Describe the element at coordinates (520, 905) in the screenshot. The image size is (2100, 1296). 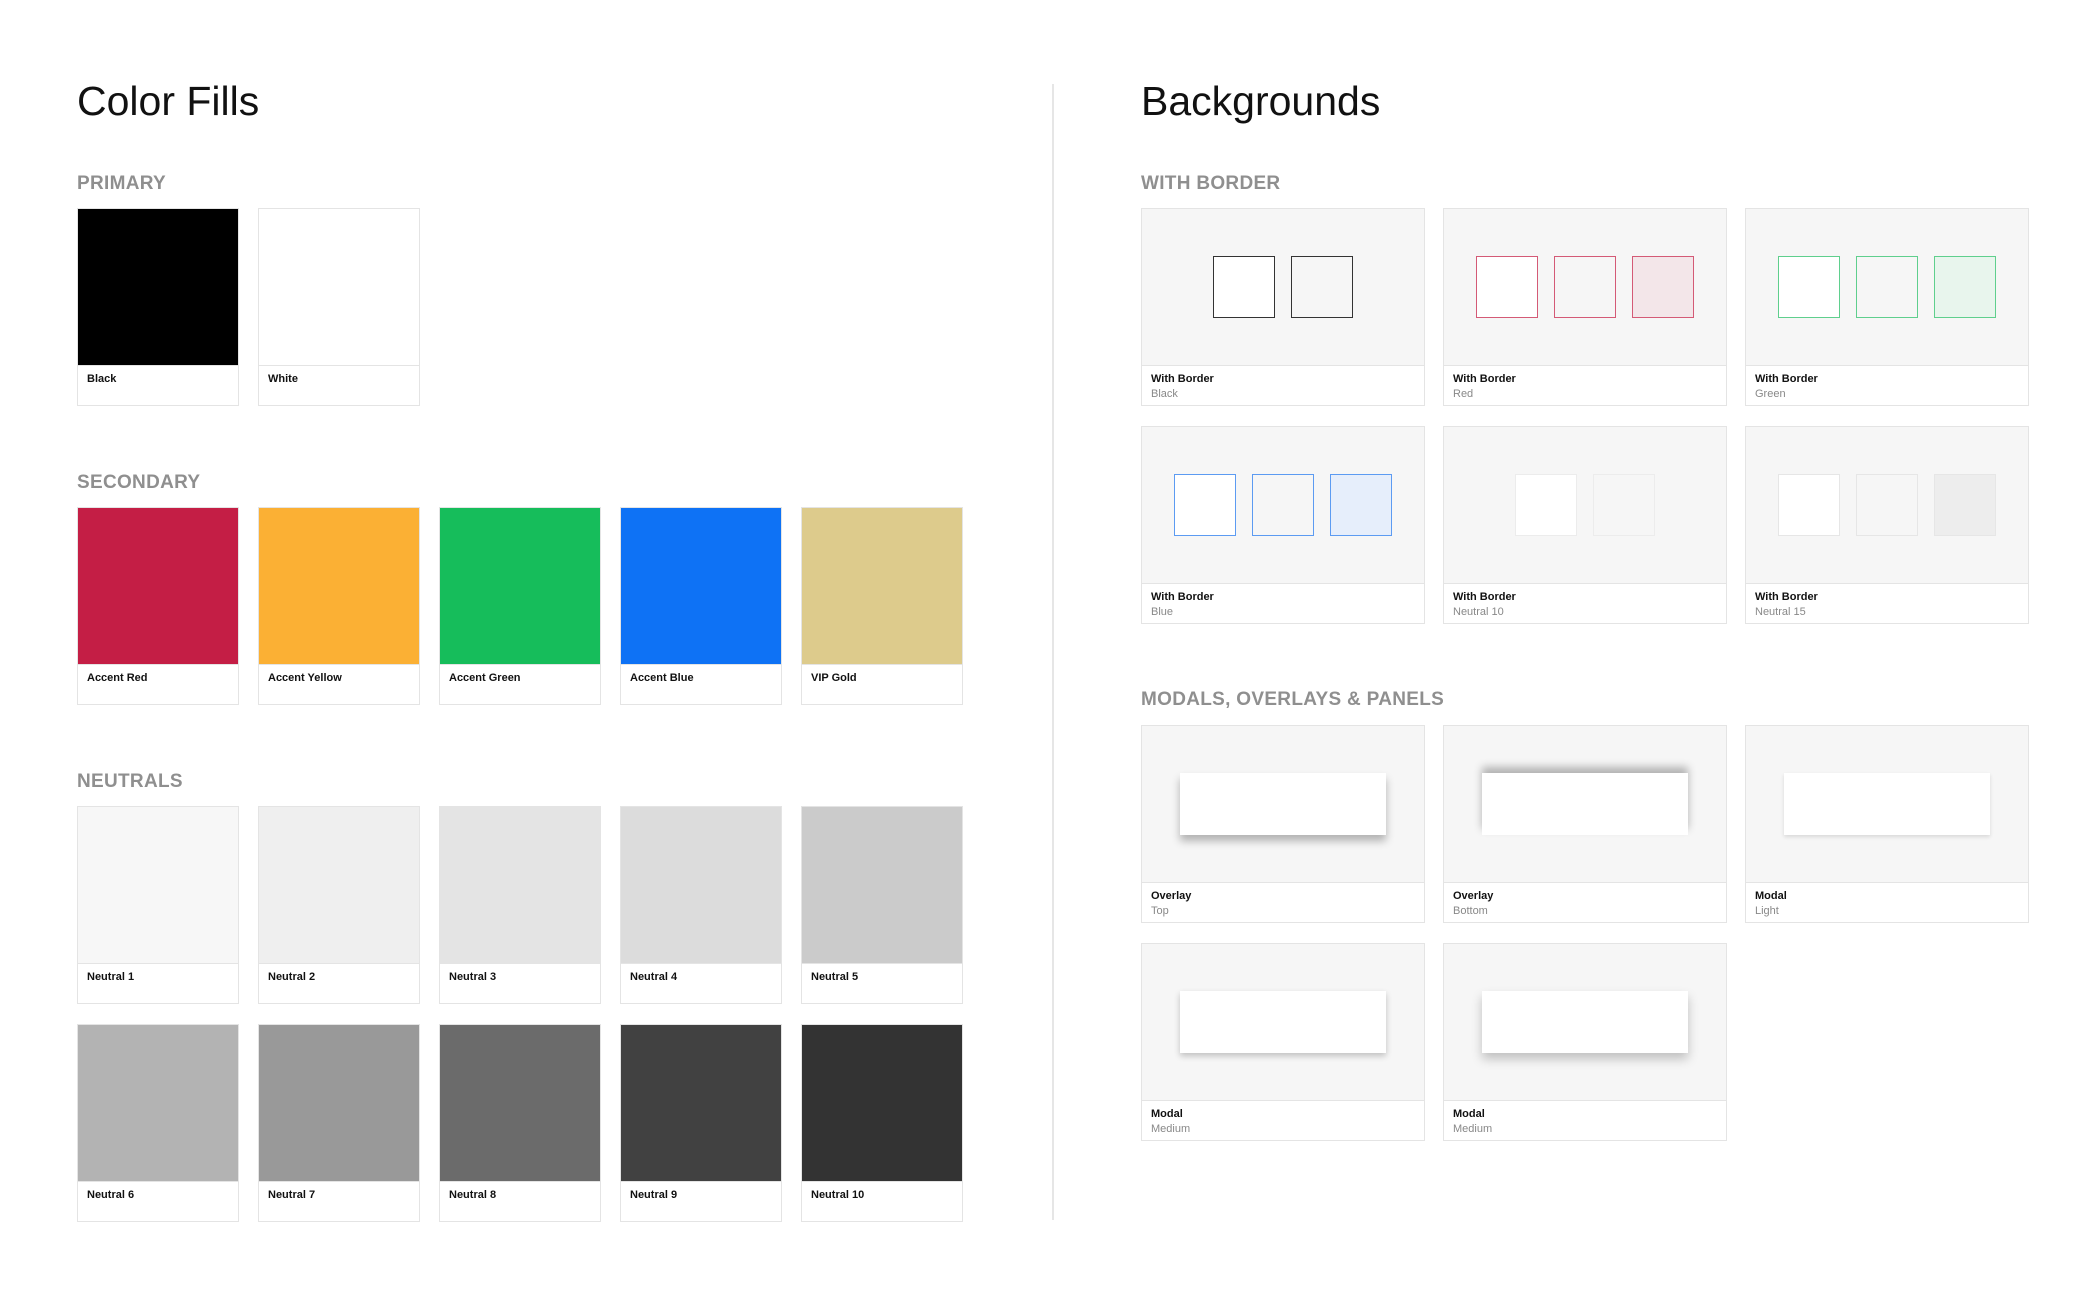
I see `swatch-card: Neutral 3` at that location.